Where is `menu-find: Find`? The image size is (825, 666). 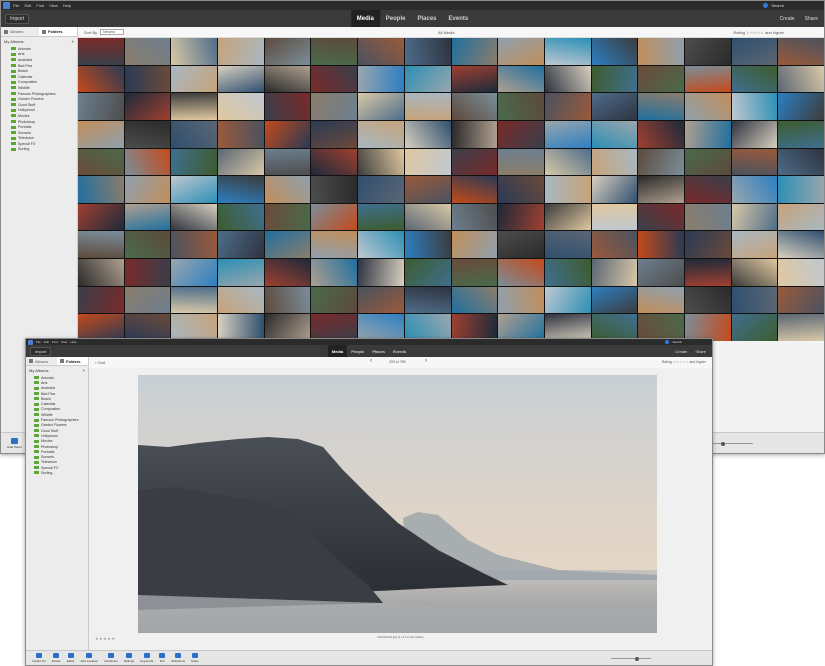
menu-find: Find is located at coordinates (55, 342).